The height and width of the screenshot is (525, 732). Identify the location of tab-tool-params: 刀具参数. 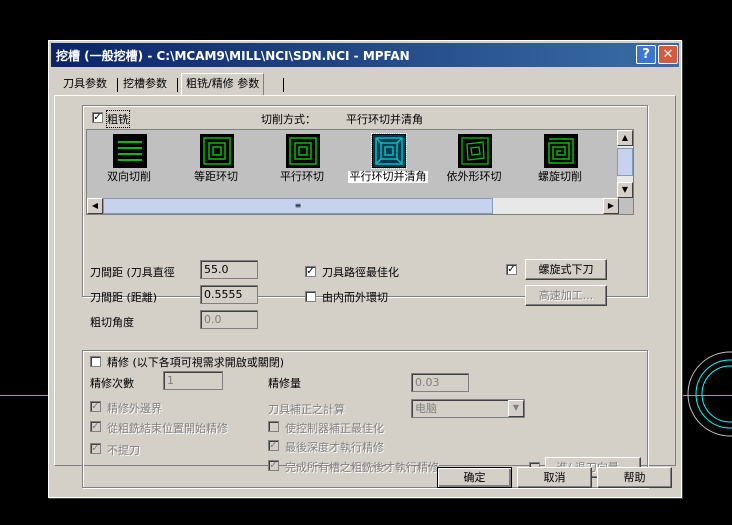
(85, 84).